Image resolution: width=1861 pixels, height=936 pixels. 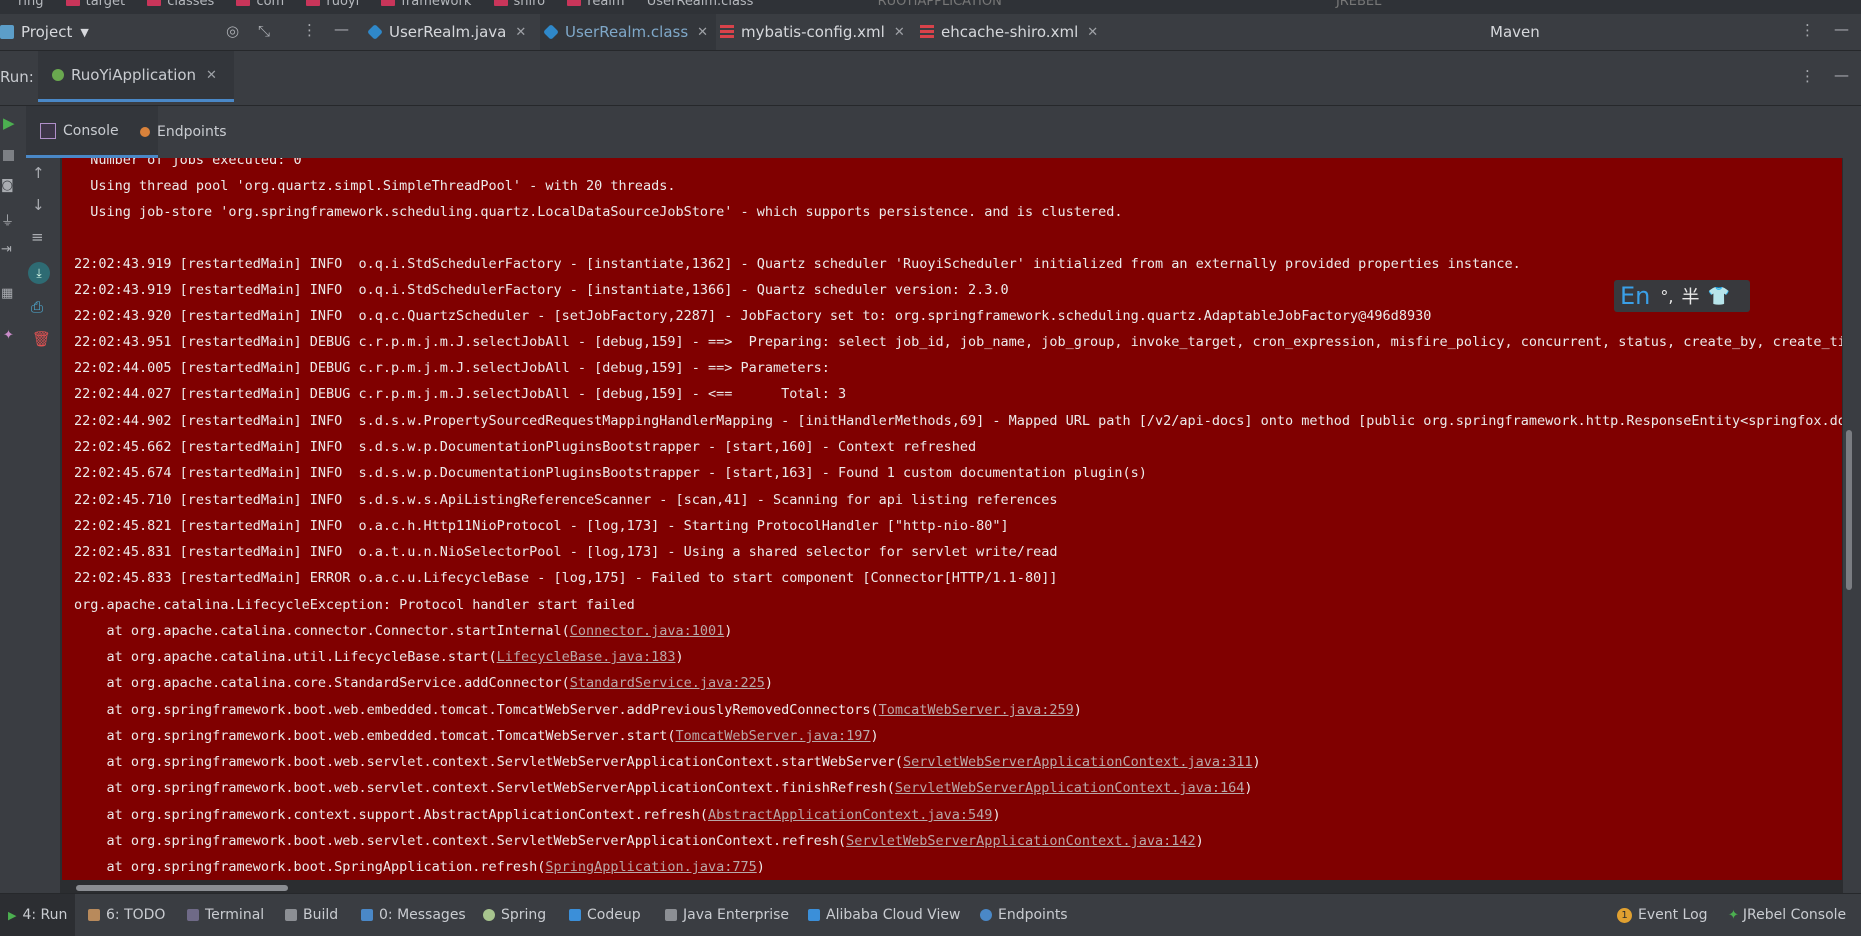 What do you see at coordinates (225, 915) in the screenshot?
I see `tool-terminal: Terminal` at bounding box center [225, 915].